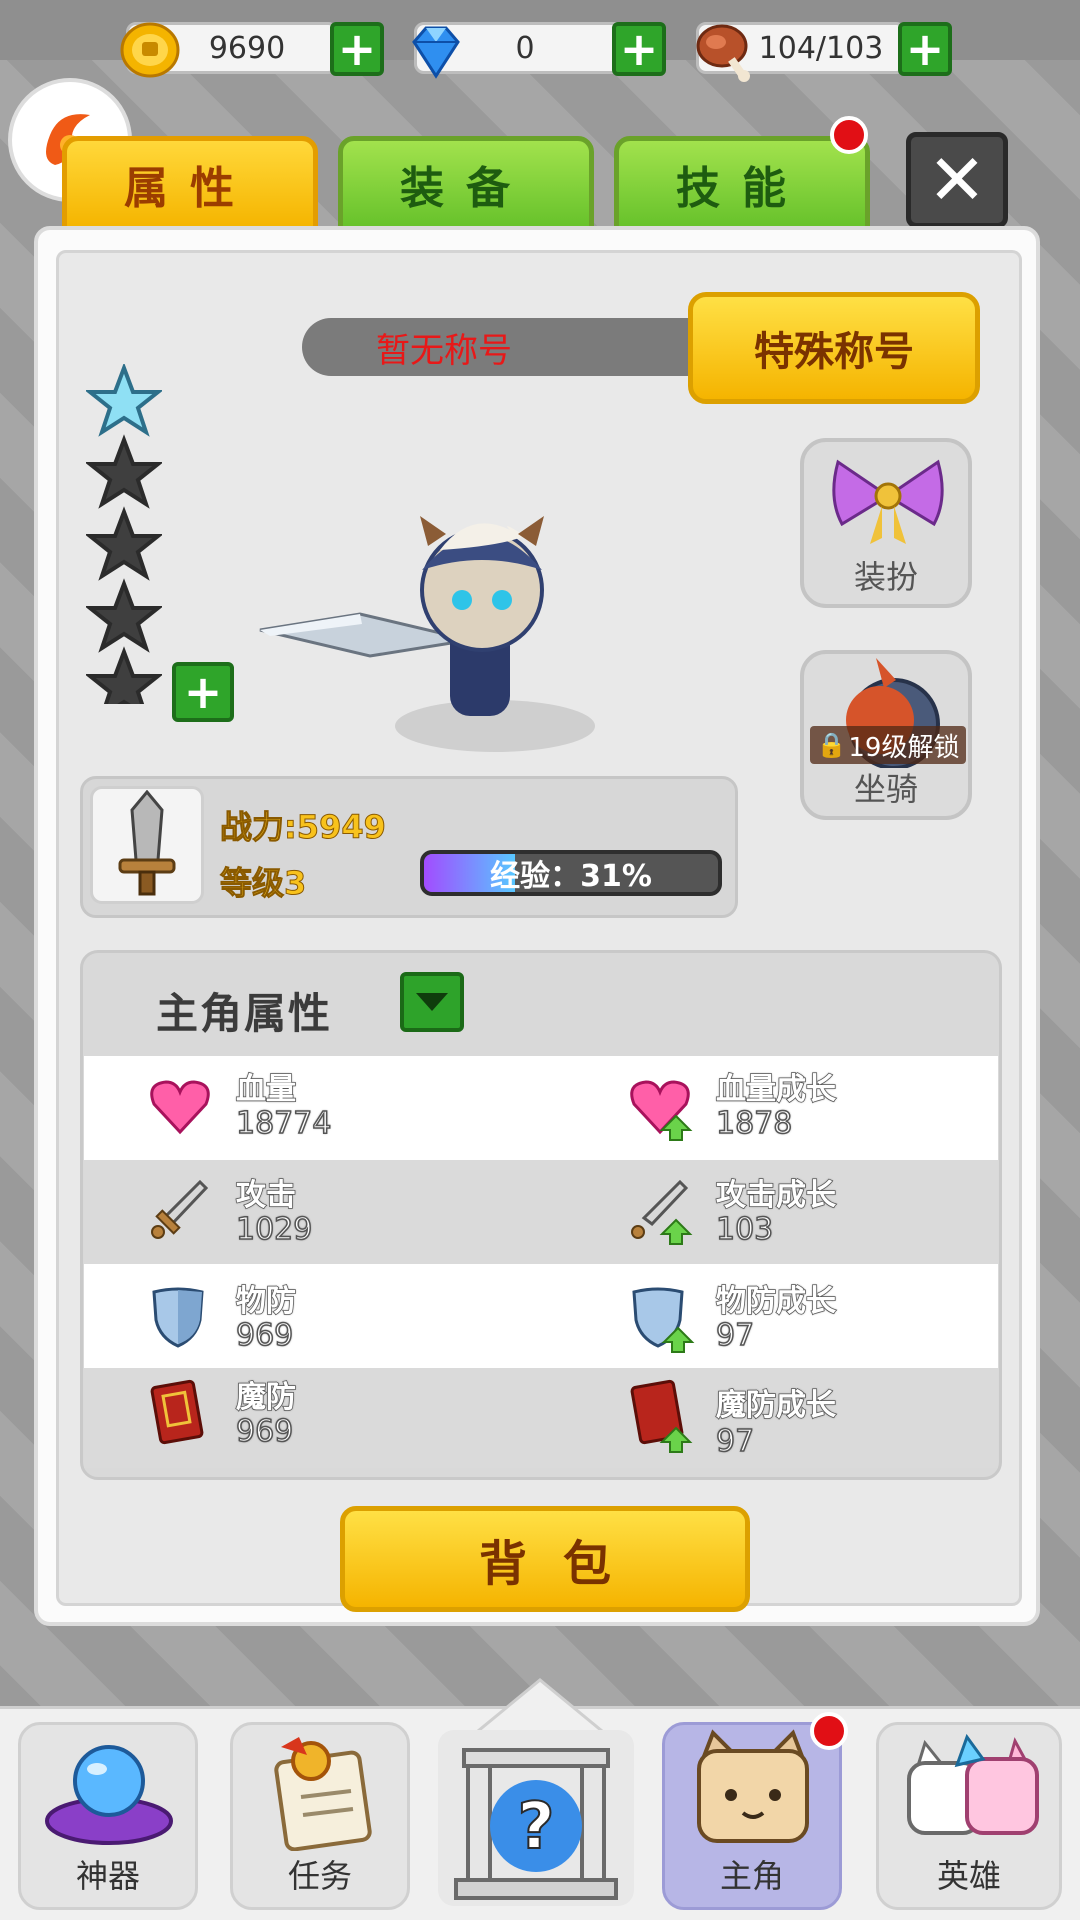 Image resolution: width=1080 pixels, height=1920 pixels. What do you see at coordinates (541, 1108) in the screenshot?
I see `attribute-row-hp: 血量 18774 血量成长 1878` at bounding box center [541, 1108].